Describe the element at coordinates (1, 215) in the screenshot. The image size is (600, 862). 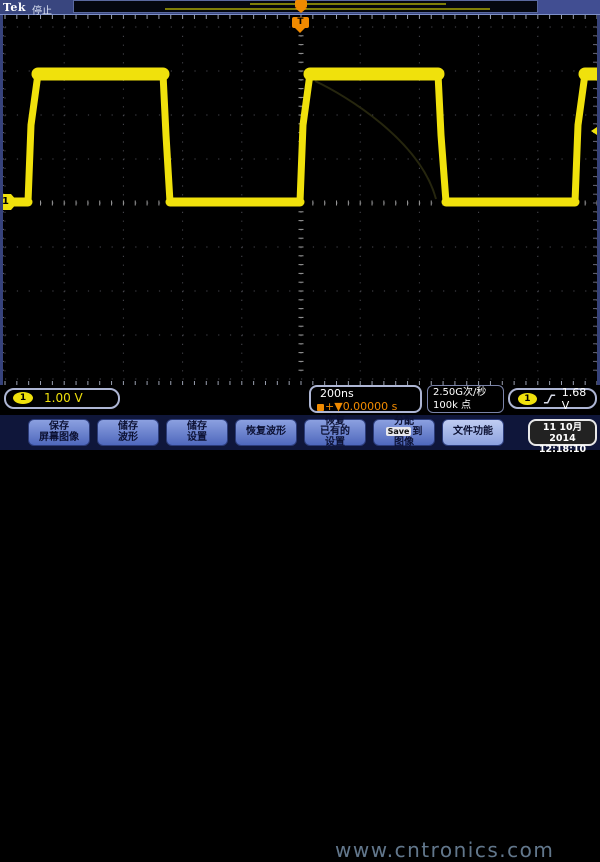
I see `left-bezel-strip` at that location.